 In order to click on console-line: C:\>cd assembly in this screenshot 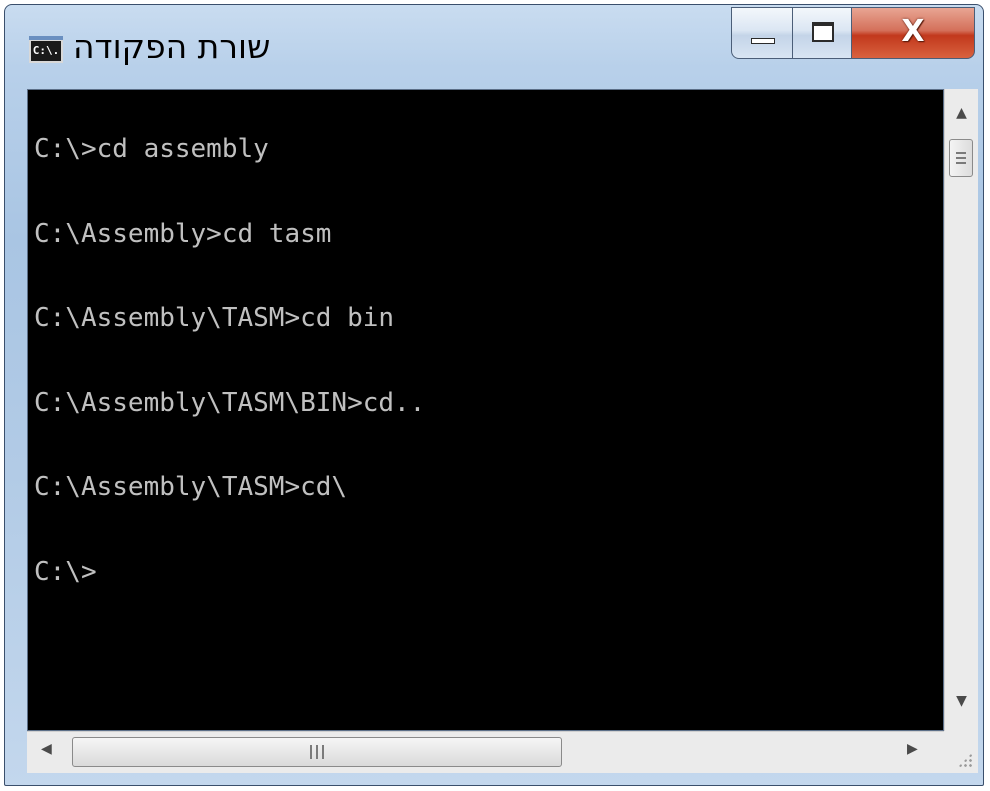, I will do `click(151, 149)`.